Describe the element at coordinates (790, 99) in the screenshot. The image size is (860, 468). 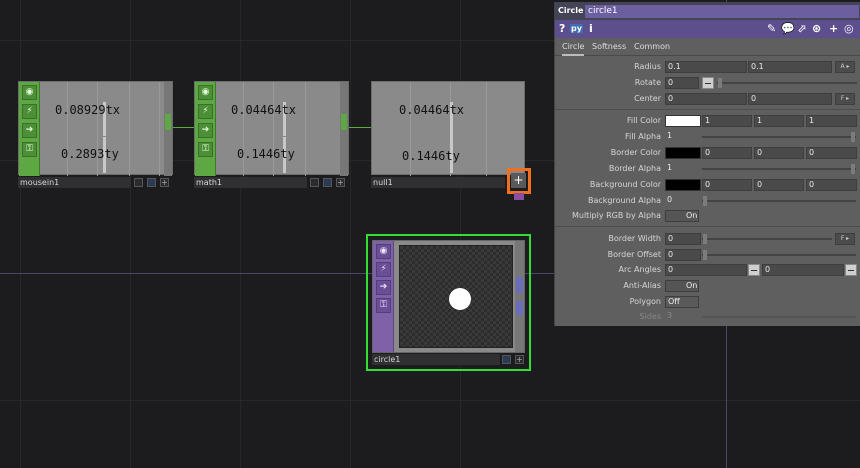
I see `center-y-field: 0` at that location.